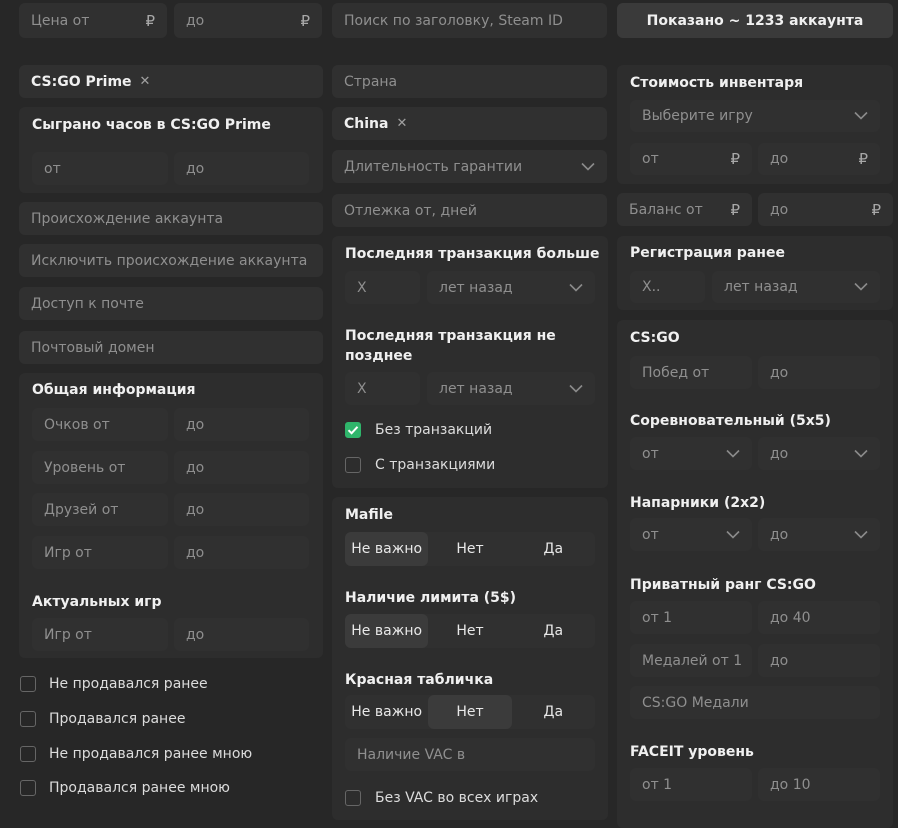  I want to click on price-from-input: Цена от ₽, so click(93, 20).